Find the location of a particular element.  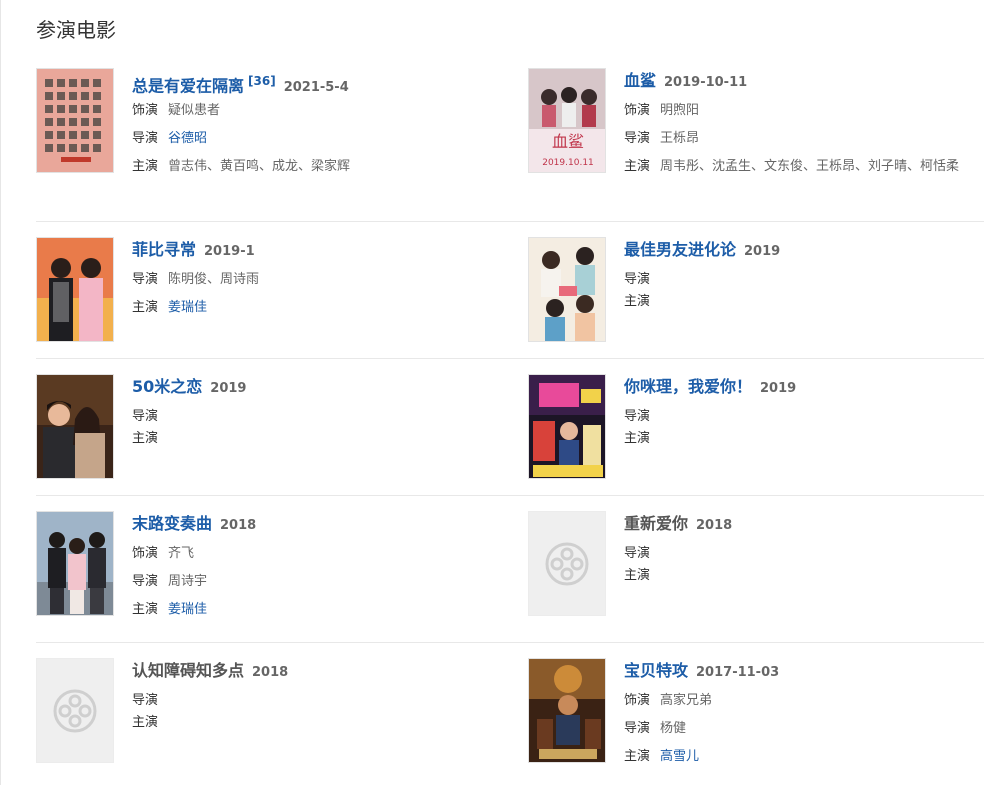

film-date: 2017-11-03 is located at coordinates (738, 672).